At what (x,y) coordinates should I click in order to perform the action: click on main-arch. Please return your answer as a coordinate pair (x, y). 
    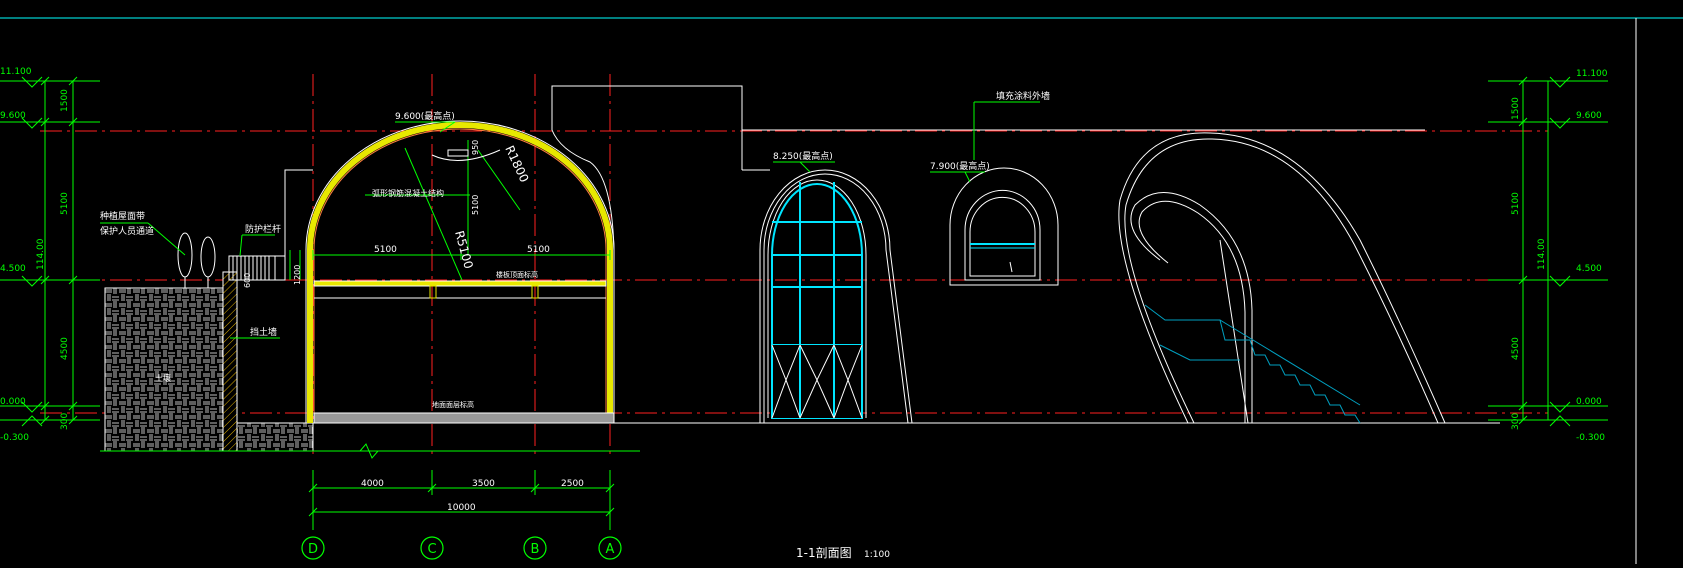
    Looking at the image, I should click on (460, 271).